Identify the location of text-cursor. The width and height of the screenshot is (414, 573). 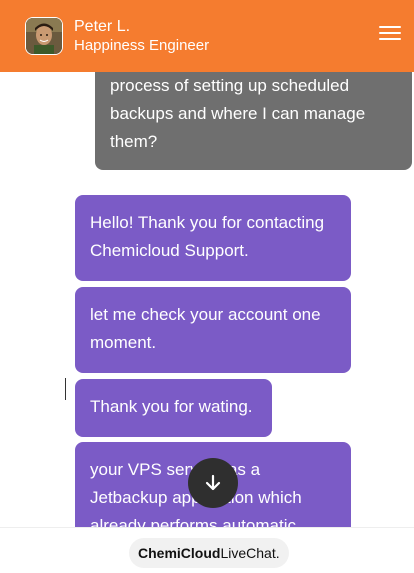
(65, 389).